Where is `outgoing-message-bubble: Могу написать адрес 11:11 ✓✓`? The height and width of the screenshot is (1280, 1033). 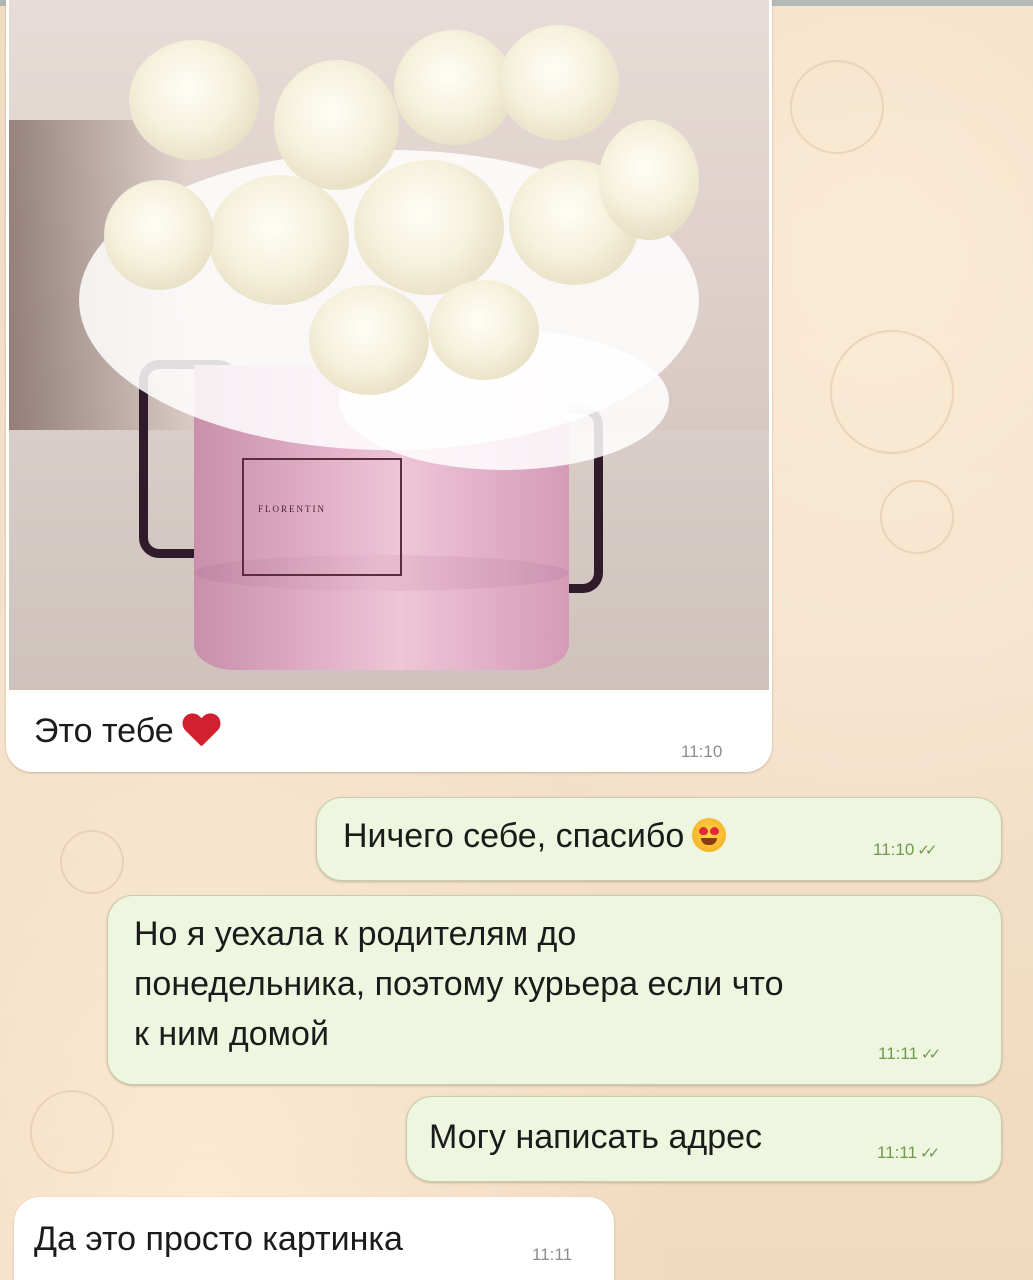 outgoing-message-bubble: Могу написать адрес 11:11 ✓✓ is located at coordinates (704, 1139).